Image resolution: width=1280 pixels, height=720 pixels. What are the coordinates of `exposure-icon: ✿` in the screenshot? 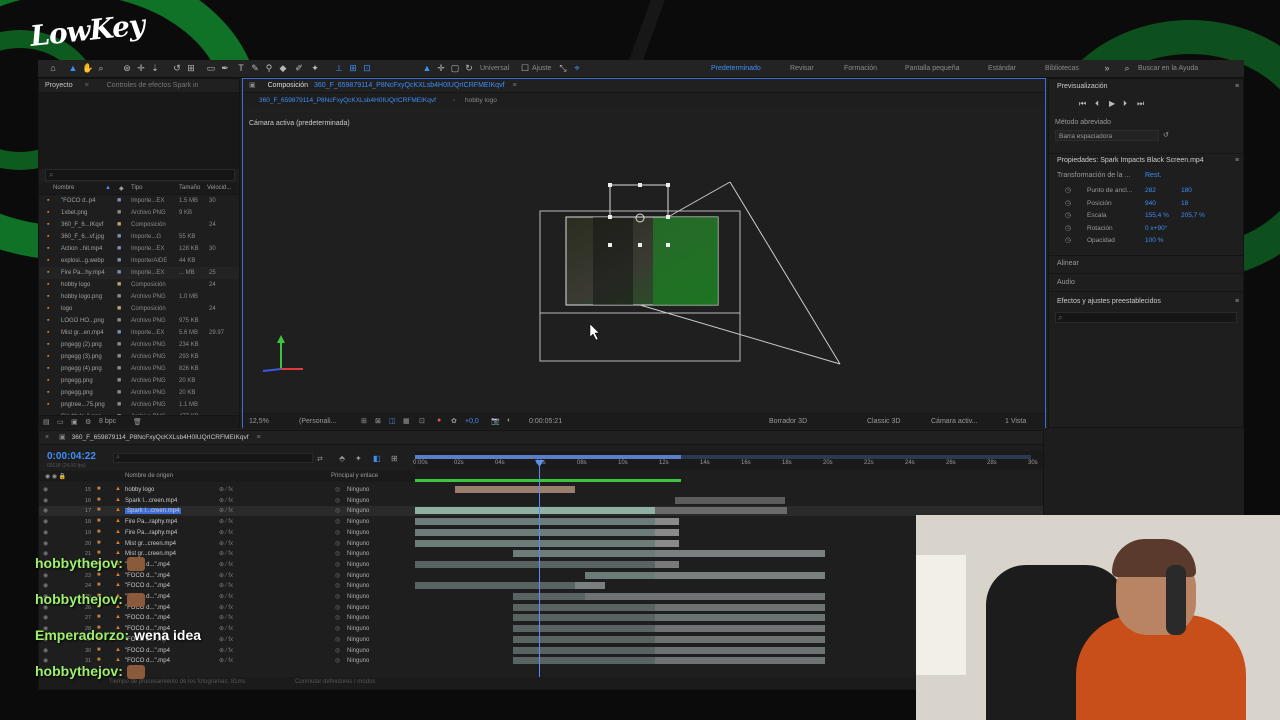 It's located at (454, 421).